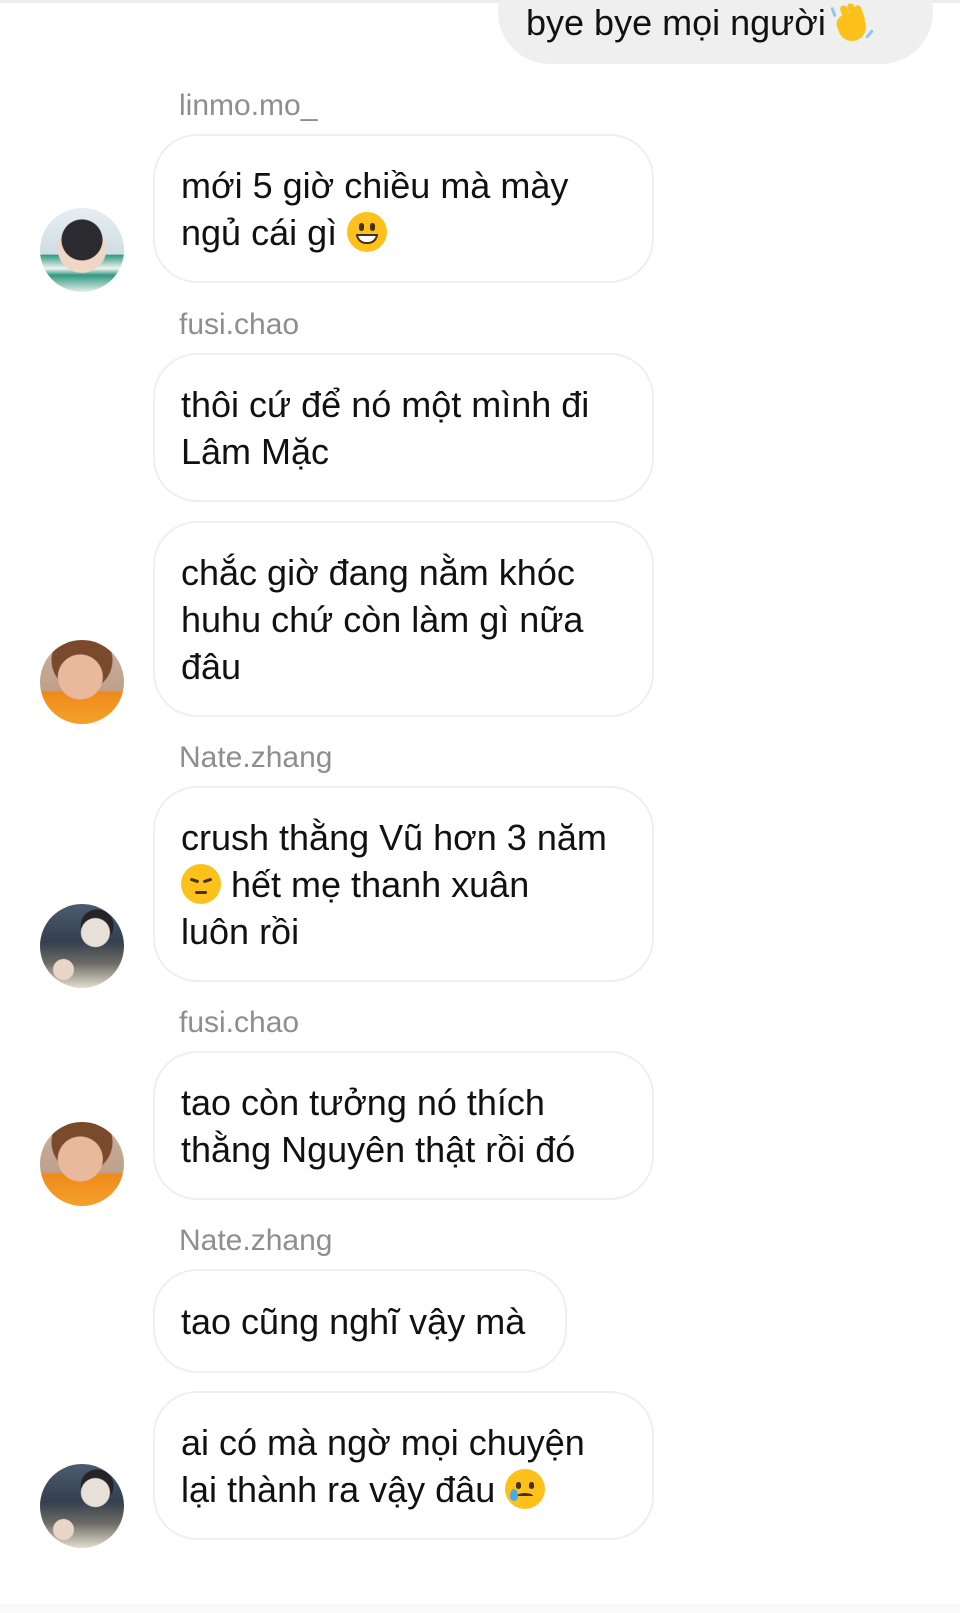  Describe the element at coordinates (385, 427) in the screenshot. I see `message-text: thôi cứ để nó một mình đi Lâm Mặc` at that location.